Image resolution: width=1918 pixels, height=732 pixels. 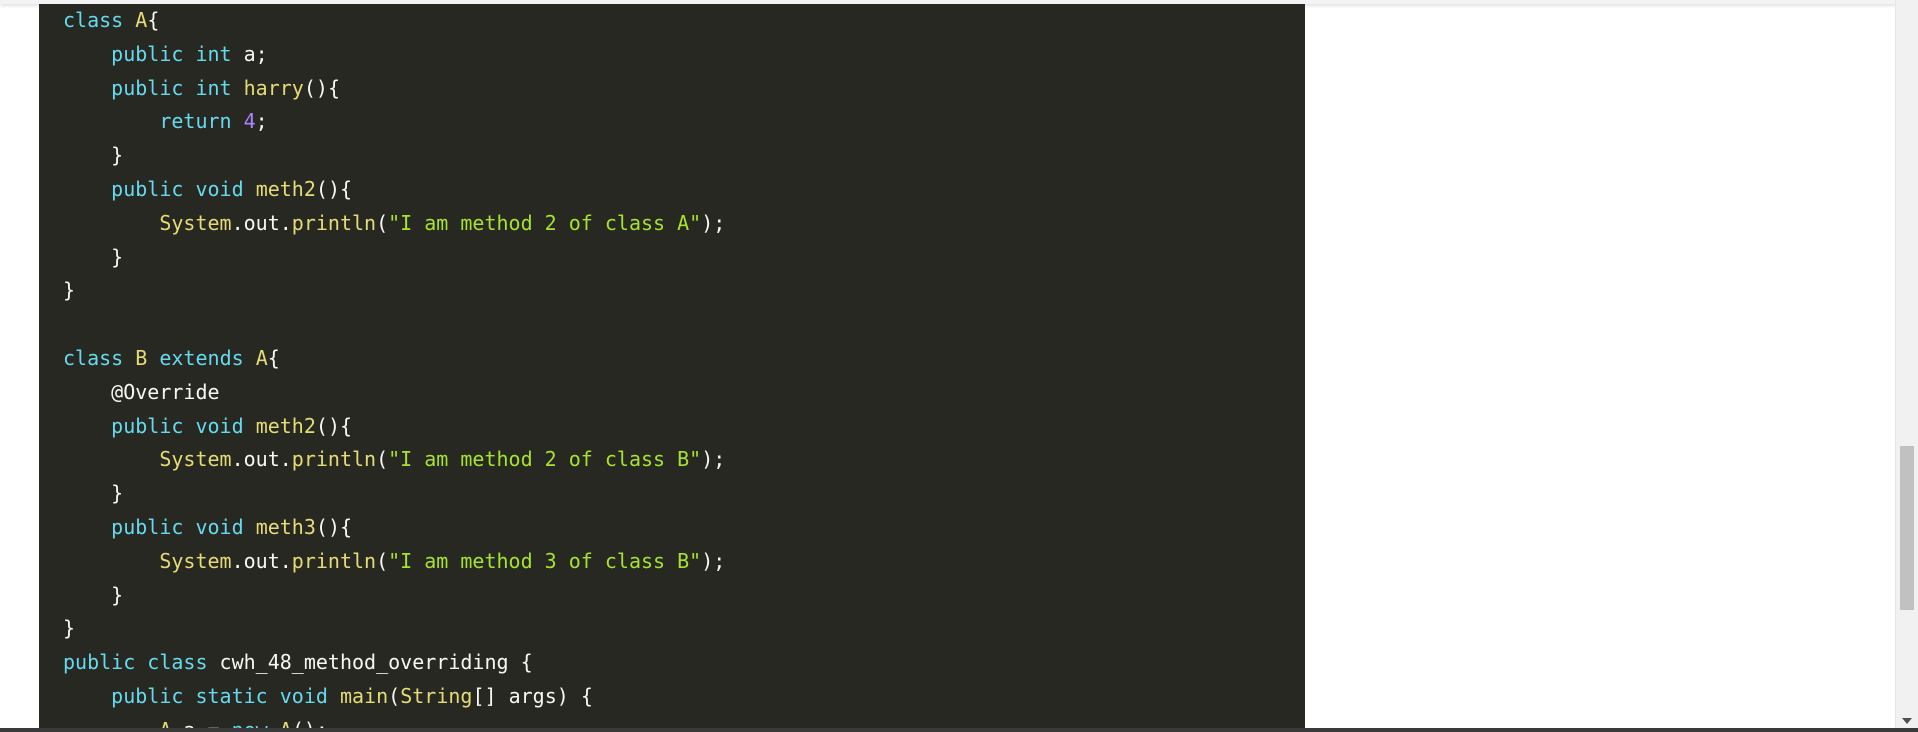 What do you see at coordinates (201, 723) in the screenshot?
I see `code-token: a =` at bounding box center [201, 723].